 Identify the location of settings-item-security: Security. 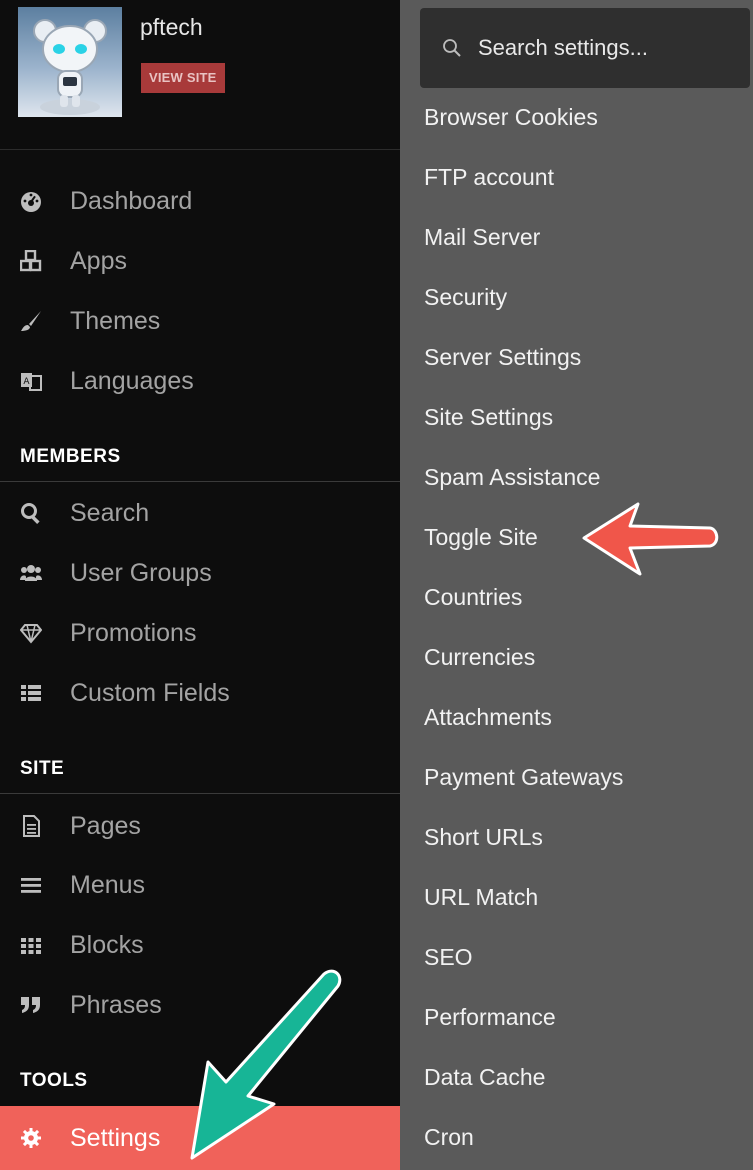
(465, 297).